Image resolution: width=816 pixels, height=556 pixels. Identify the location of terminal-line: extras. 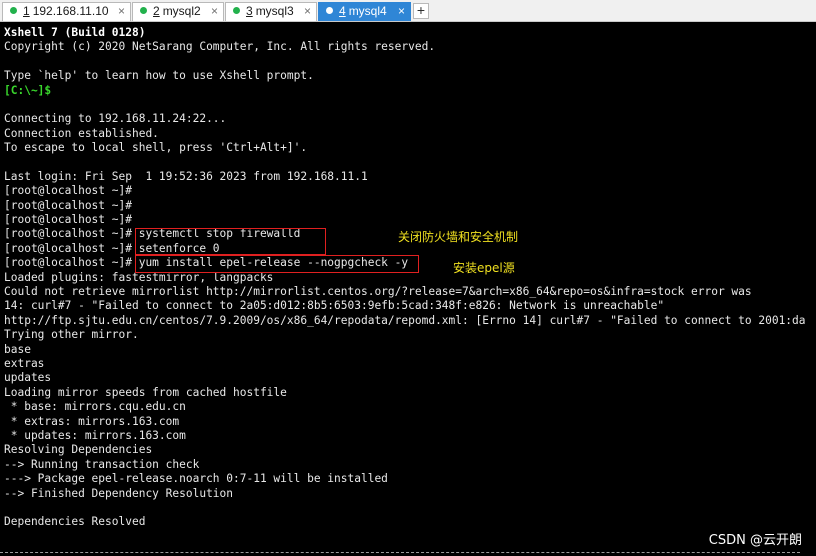
(24, 363).